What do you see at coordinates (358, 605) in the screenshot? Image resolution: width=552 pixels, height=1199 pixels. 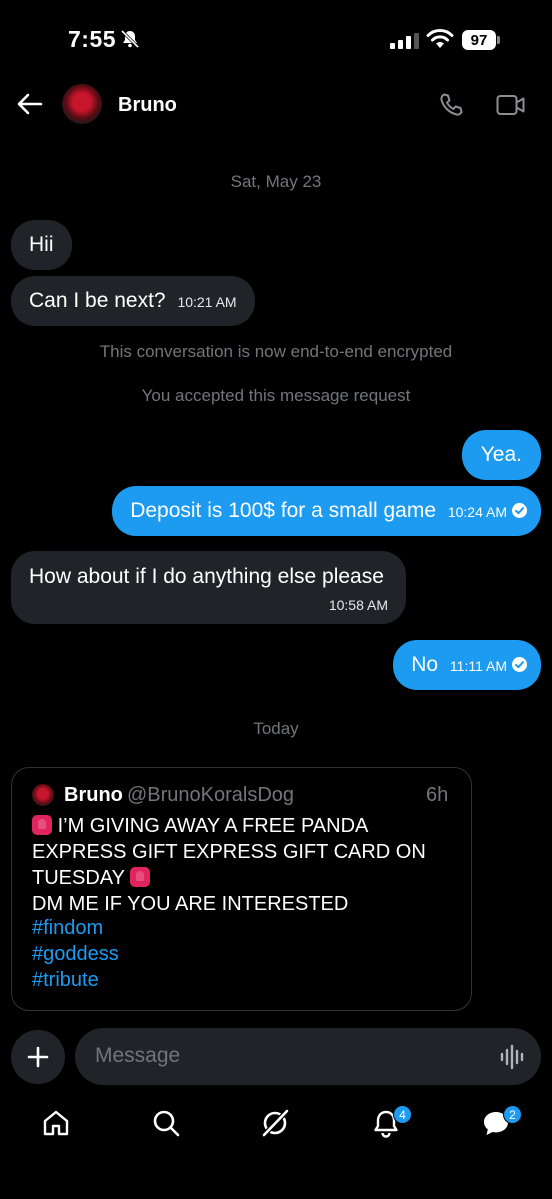 I see `message-timestamp: 10:58 AM` at bounding box center [358, 605].